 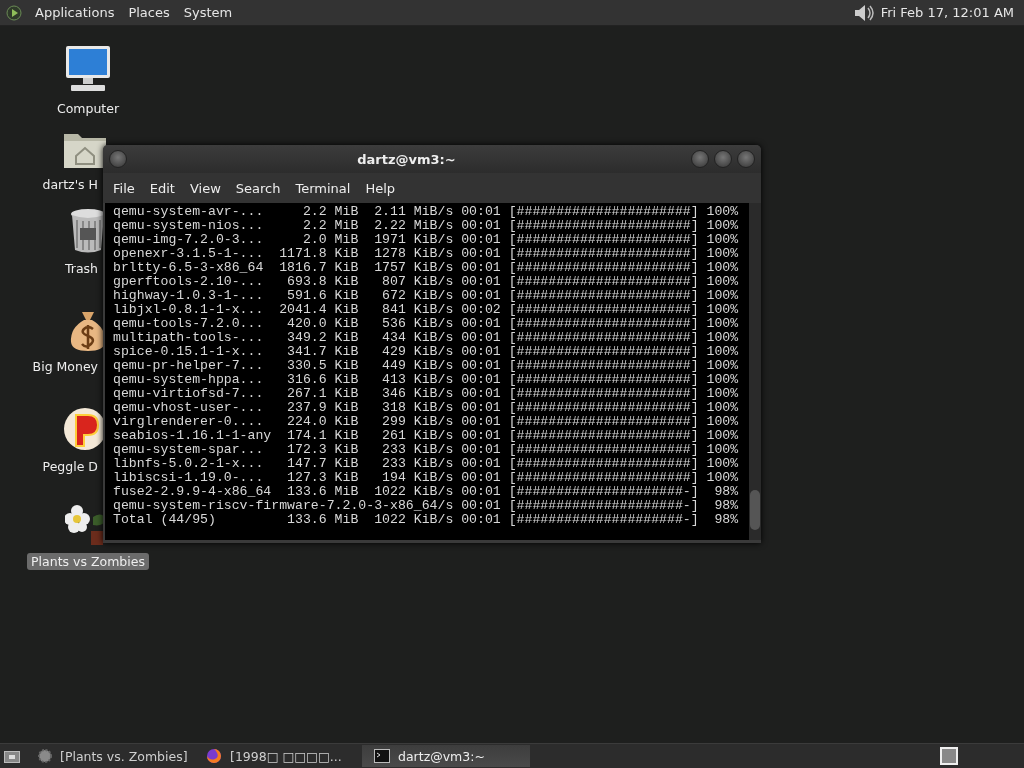 What do you see at coordinates (426, 520) in the screenshot?
I see `terminal-line: Total (44/95) 133.6 MiB 1022 KiB/s 00:01 [#####################-] 98%` at bounding box center [426, 520].